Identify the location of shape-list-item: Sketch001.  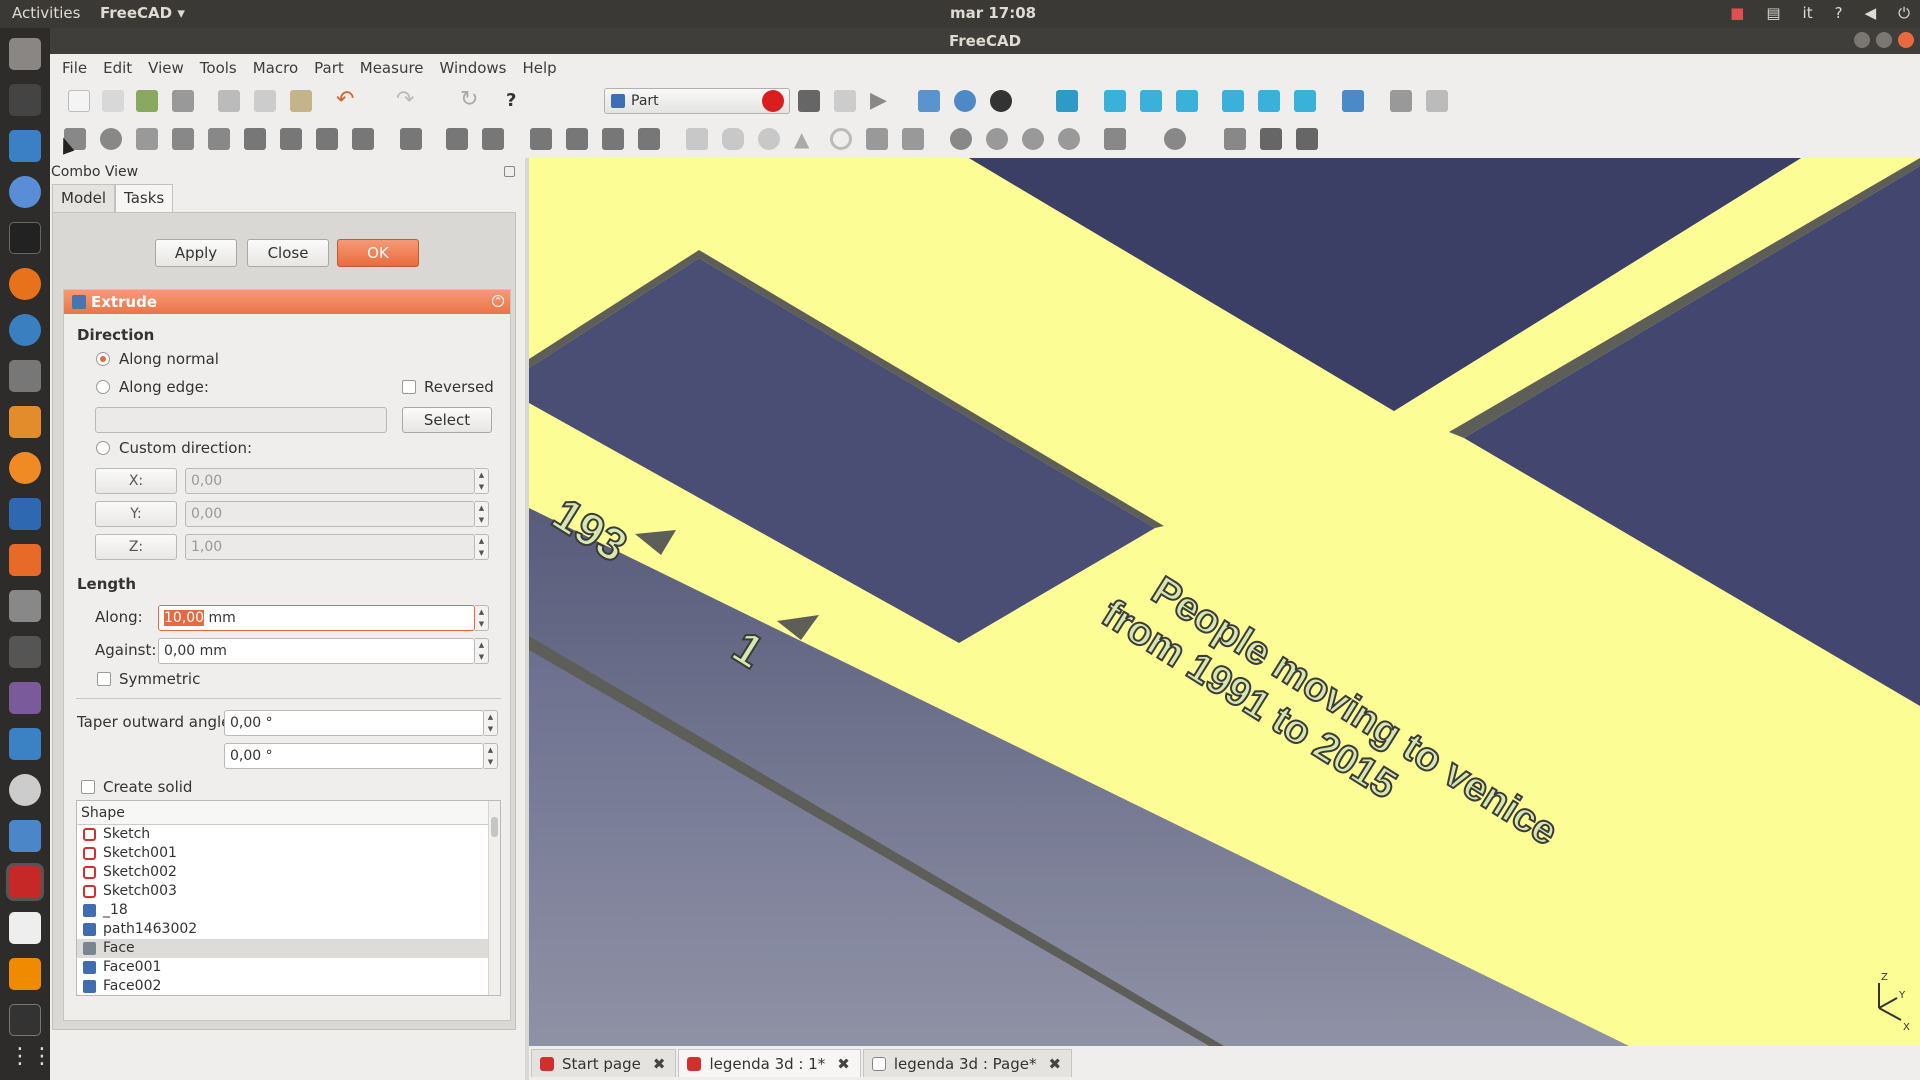
(288, 853).